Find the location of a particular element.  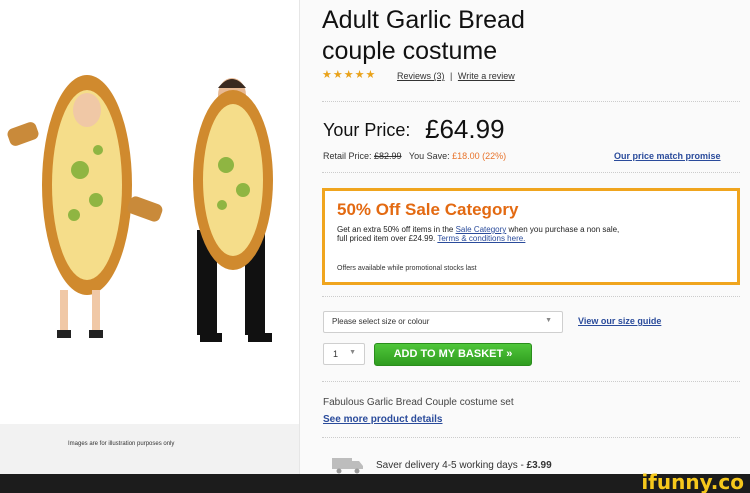

your-price-value: £64.99 is located at coordinates (465, 129).